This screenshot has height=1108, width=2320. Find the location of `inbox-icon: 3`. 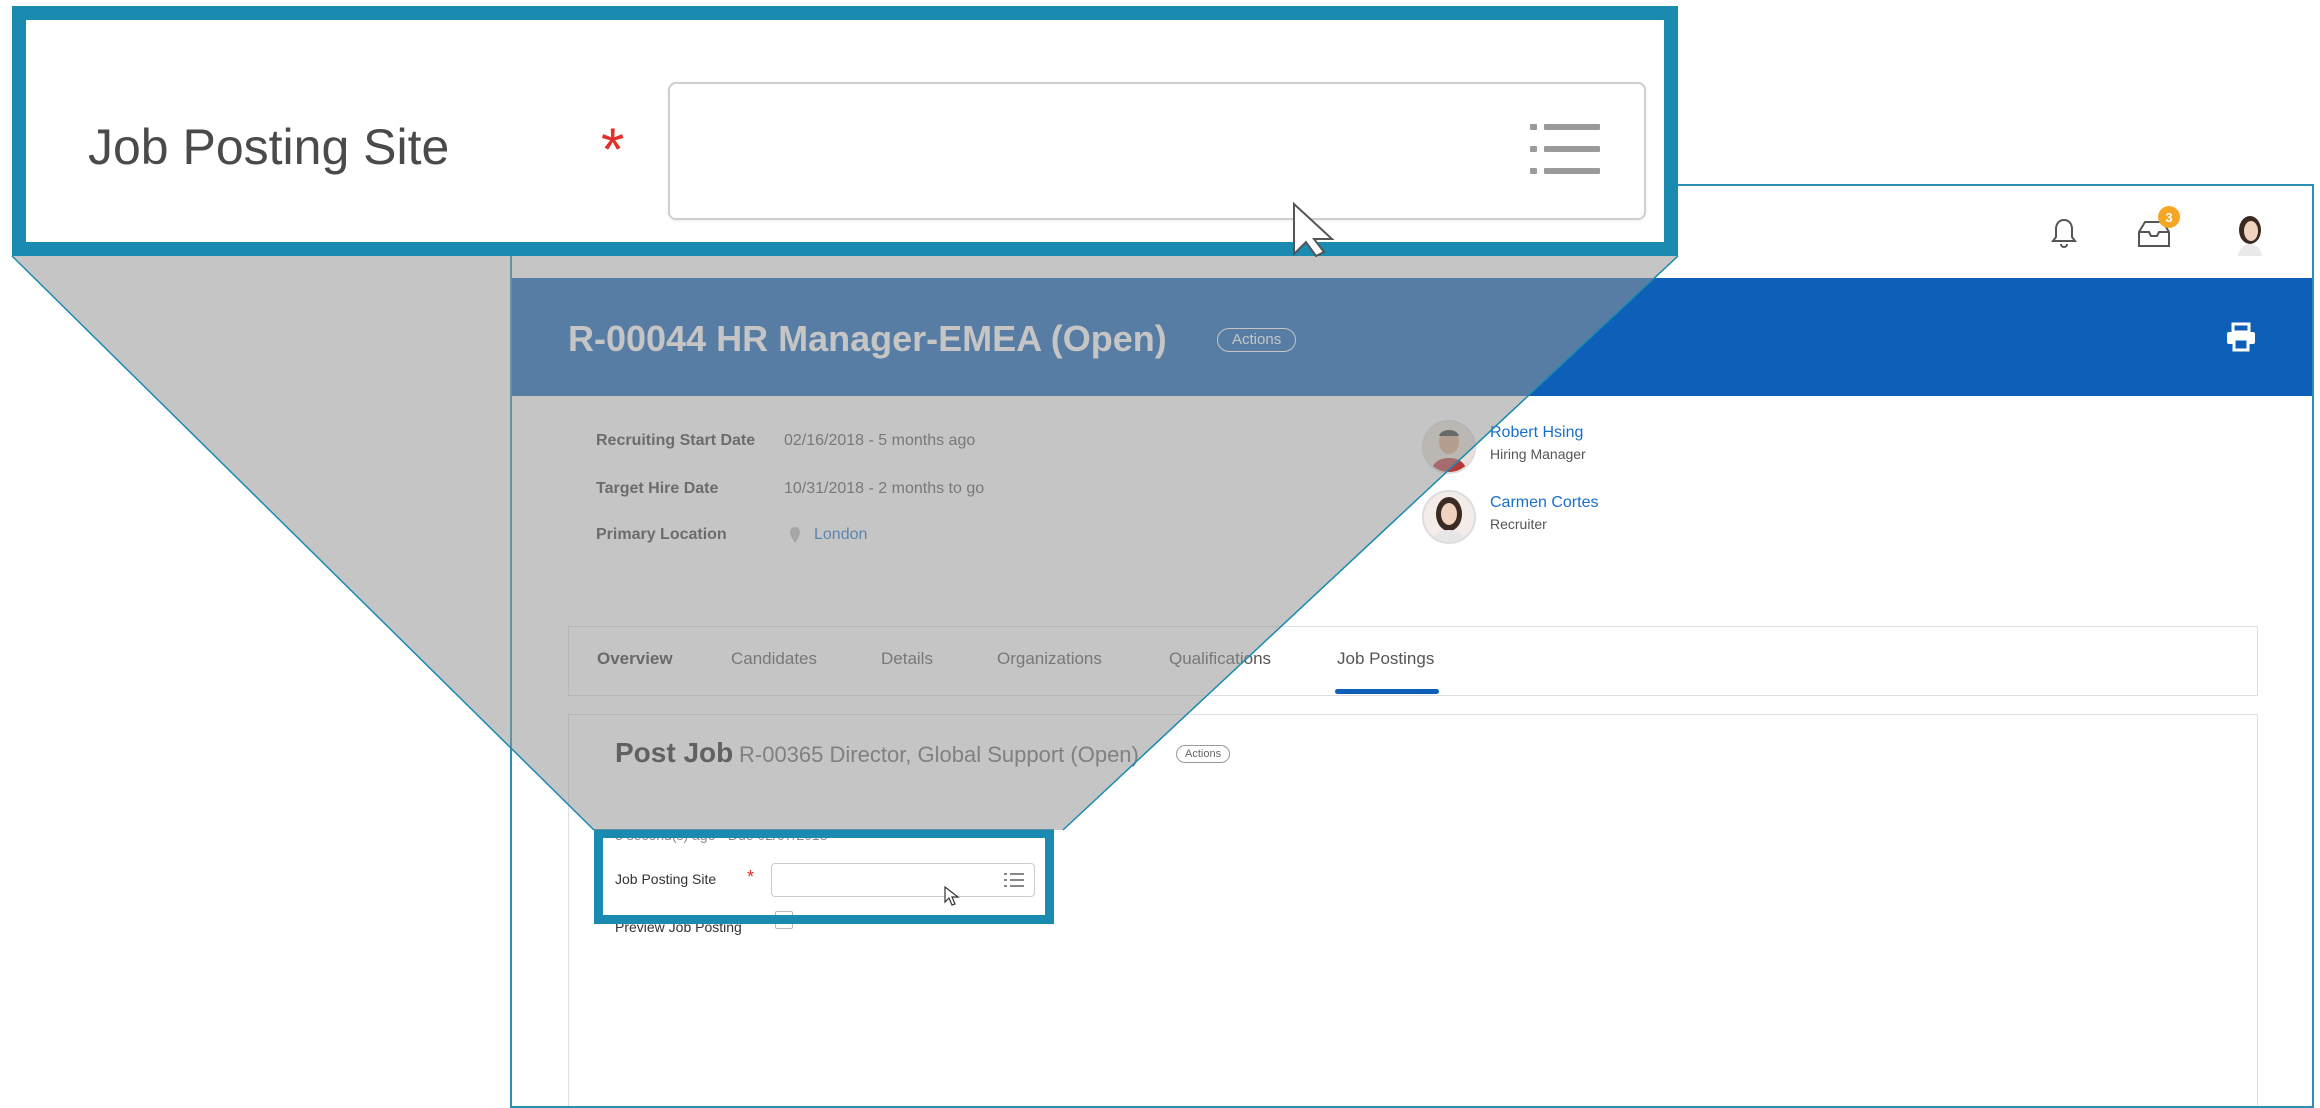

inbox-icon: 3 is located at coordinates (2156, 231).